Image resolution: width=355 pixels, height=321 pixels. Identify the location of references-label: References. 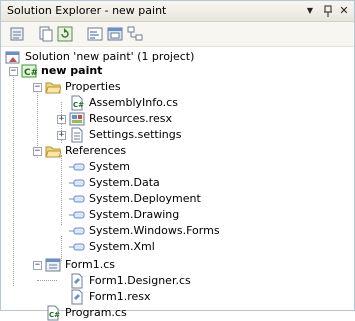
(96, 150).